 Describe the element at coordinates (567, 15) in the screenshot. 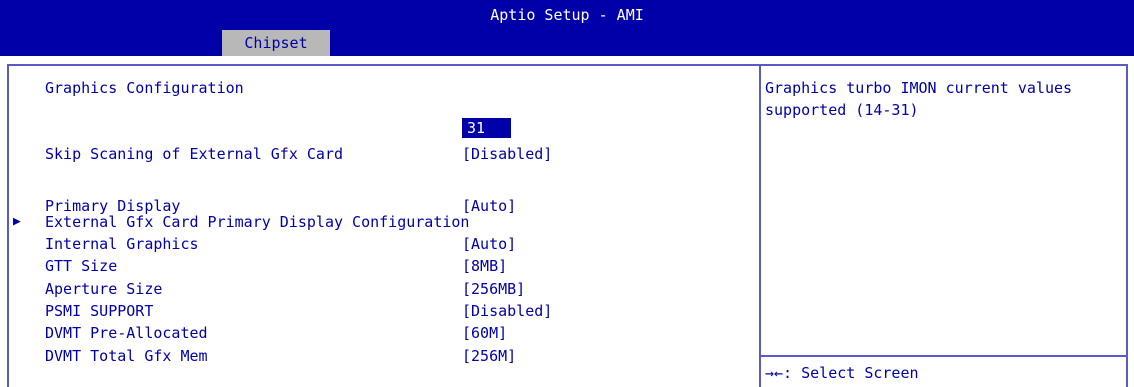

I see `app-title: Aptio Setup - AMI` at that location.